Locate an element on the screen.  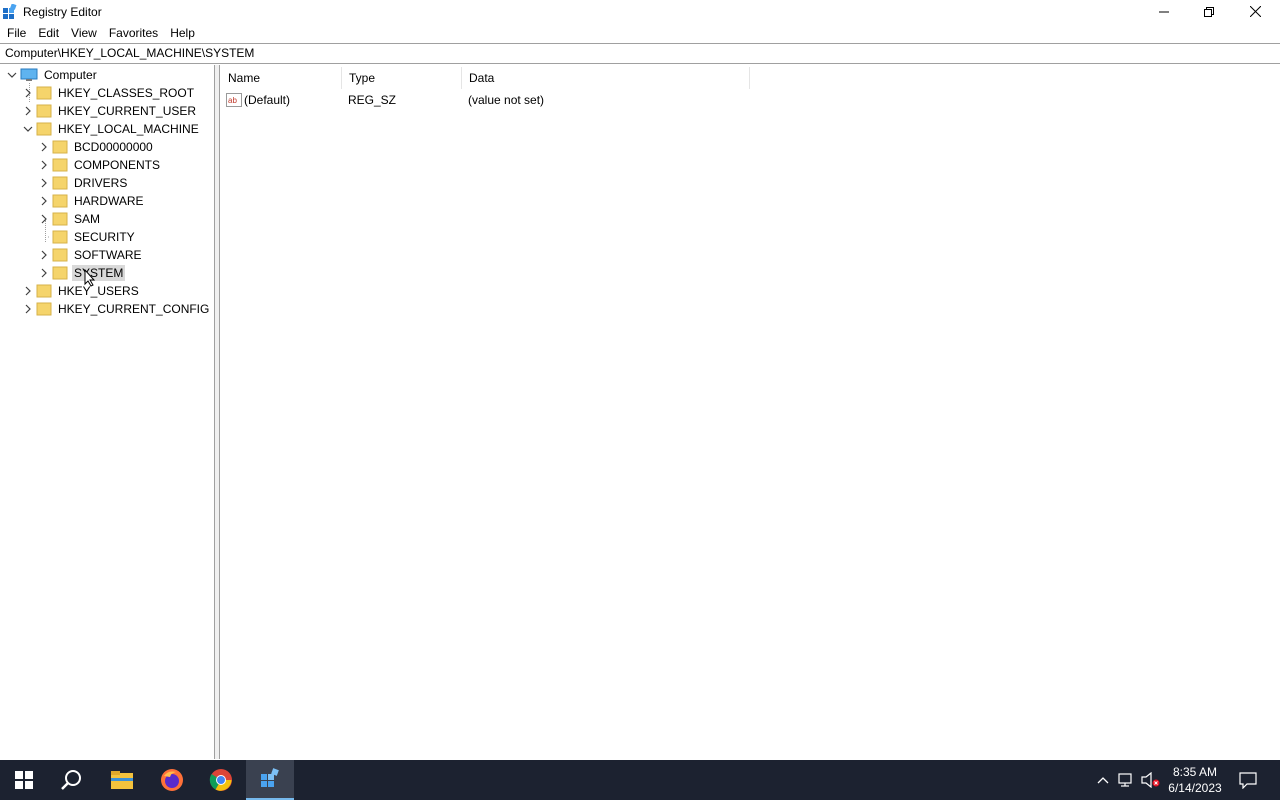
action-center-button is located at coordinates (1248, 780).